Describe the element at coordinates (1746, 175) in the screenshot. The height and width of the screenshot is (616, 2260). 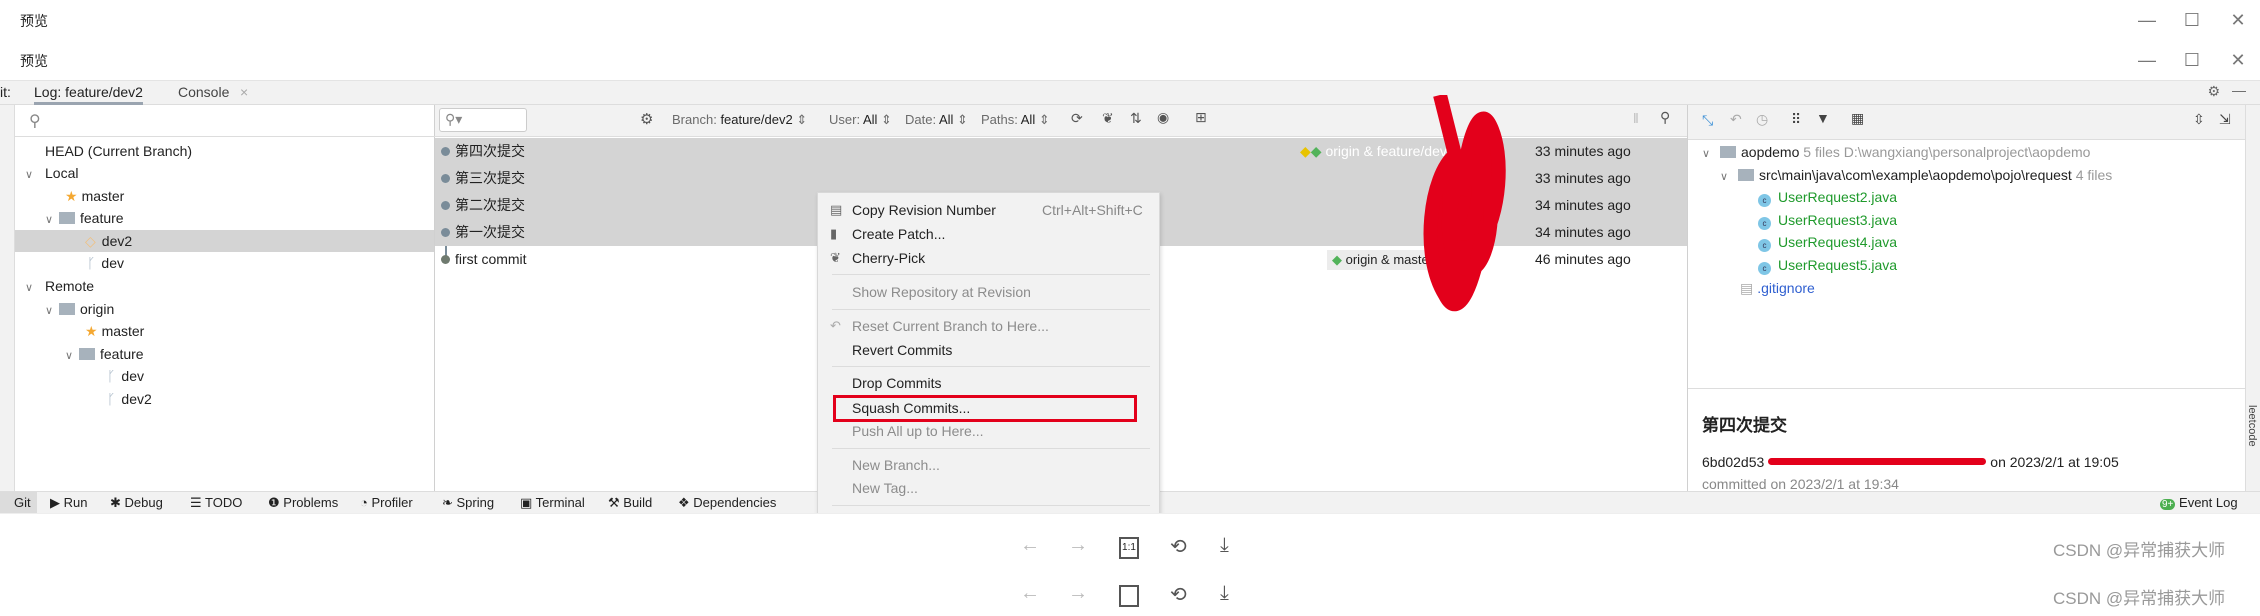
I see `folder-icon` at that location.